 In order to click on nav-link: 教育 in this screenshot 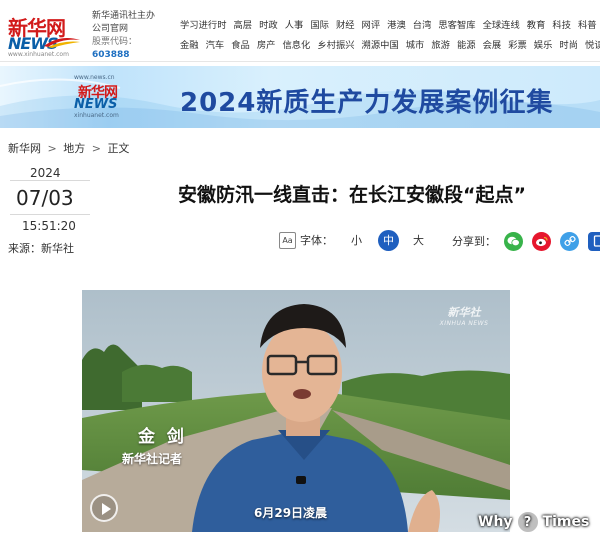, I will do `click(536, 24)`.